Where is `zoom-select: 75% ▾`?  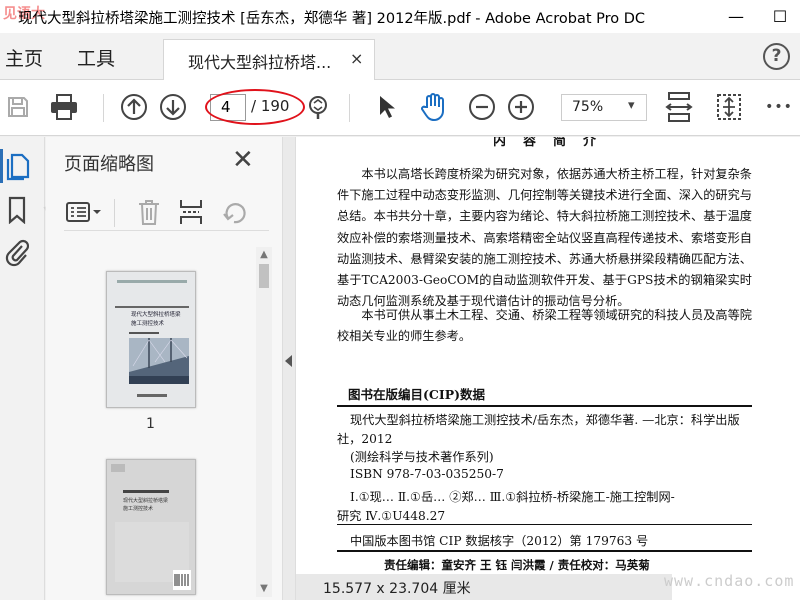 zoom-select: 75% ▾ is located at coordinates (604, 107).